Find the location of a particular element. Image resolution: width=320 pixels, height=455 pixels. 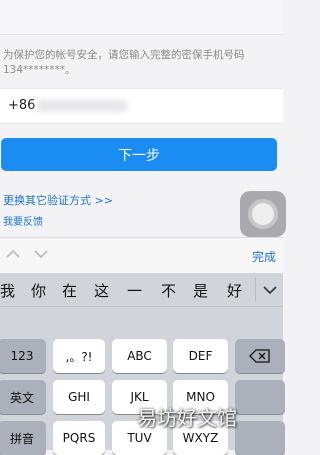

candidate-divider is located at coordinates (255, 289).